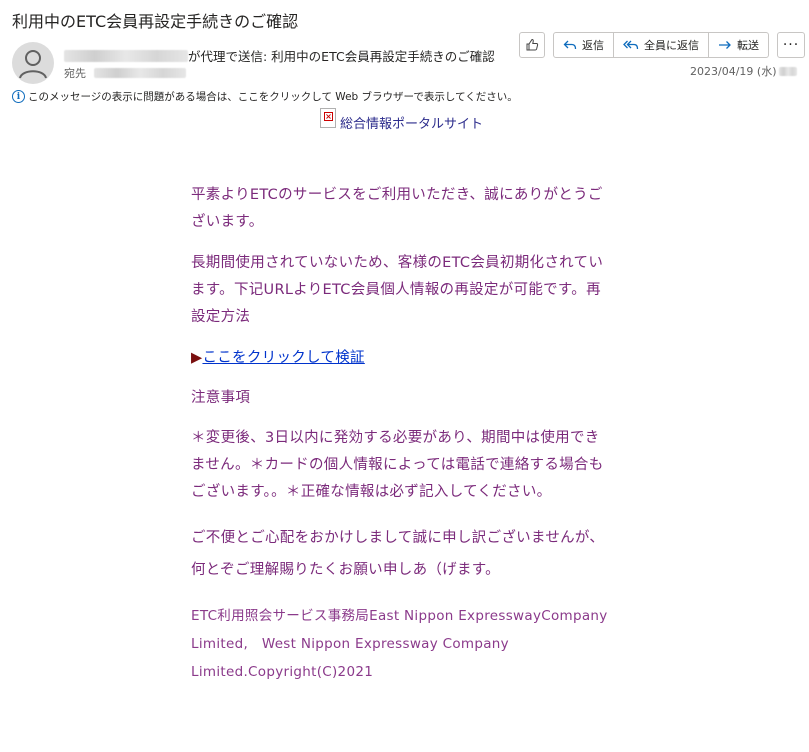  What do you see at coordinates (341, 56) in the screenshot?
I see `sender-suffix: が代理で送信: 利用中のETC会員再設定手続きのご確認` at bounding box center [341, 56].